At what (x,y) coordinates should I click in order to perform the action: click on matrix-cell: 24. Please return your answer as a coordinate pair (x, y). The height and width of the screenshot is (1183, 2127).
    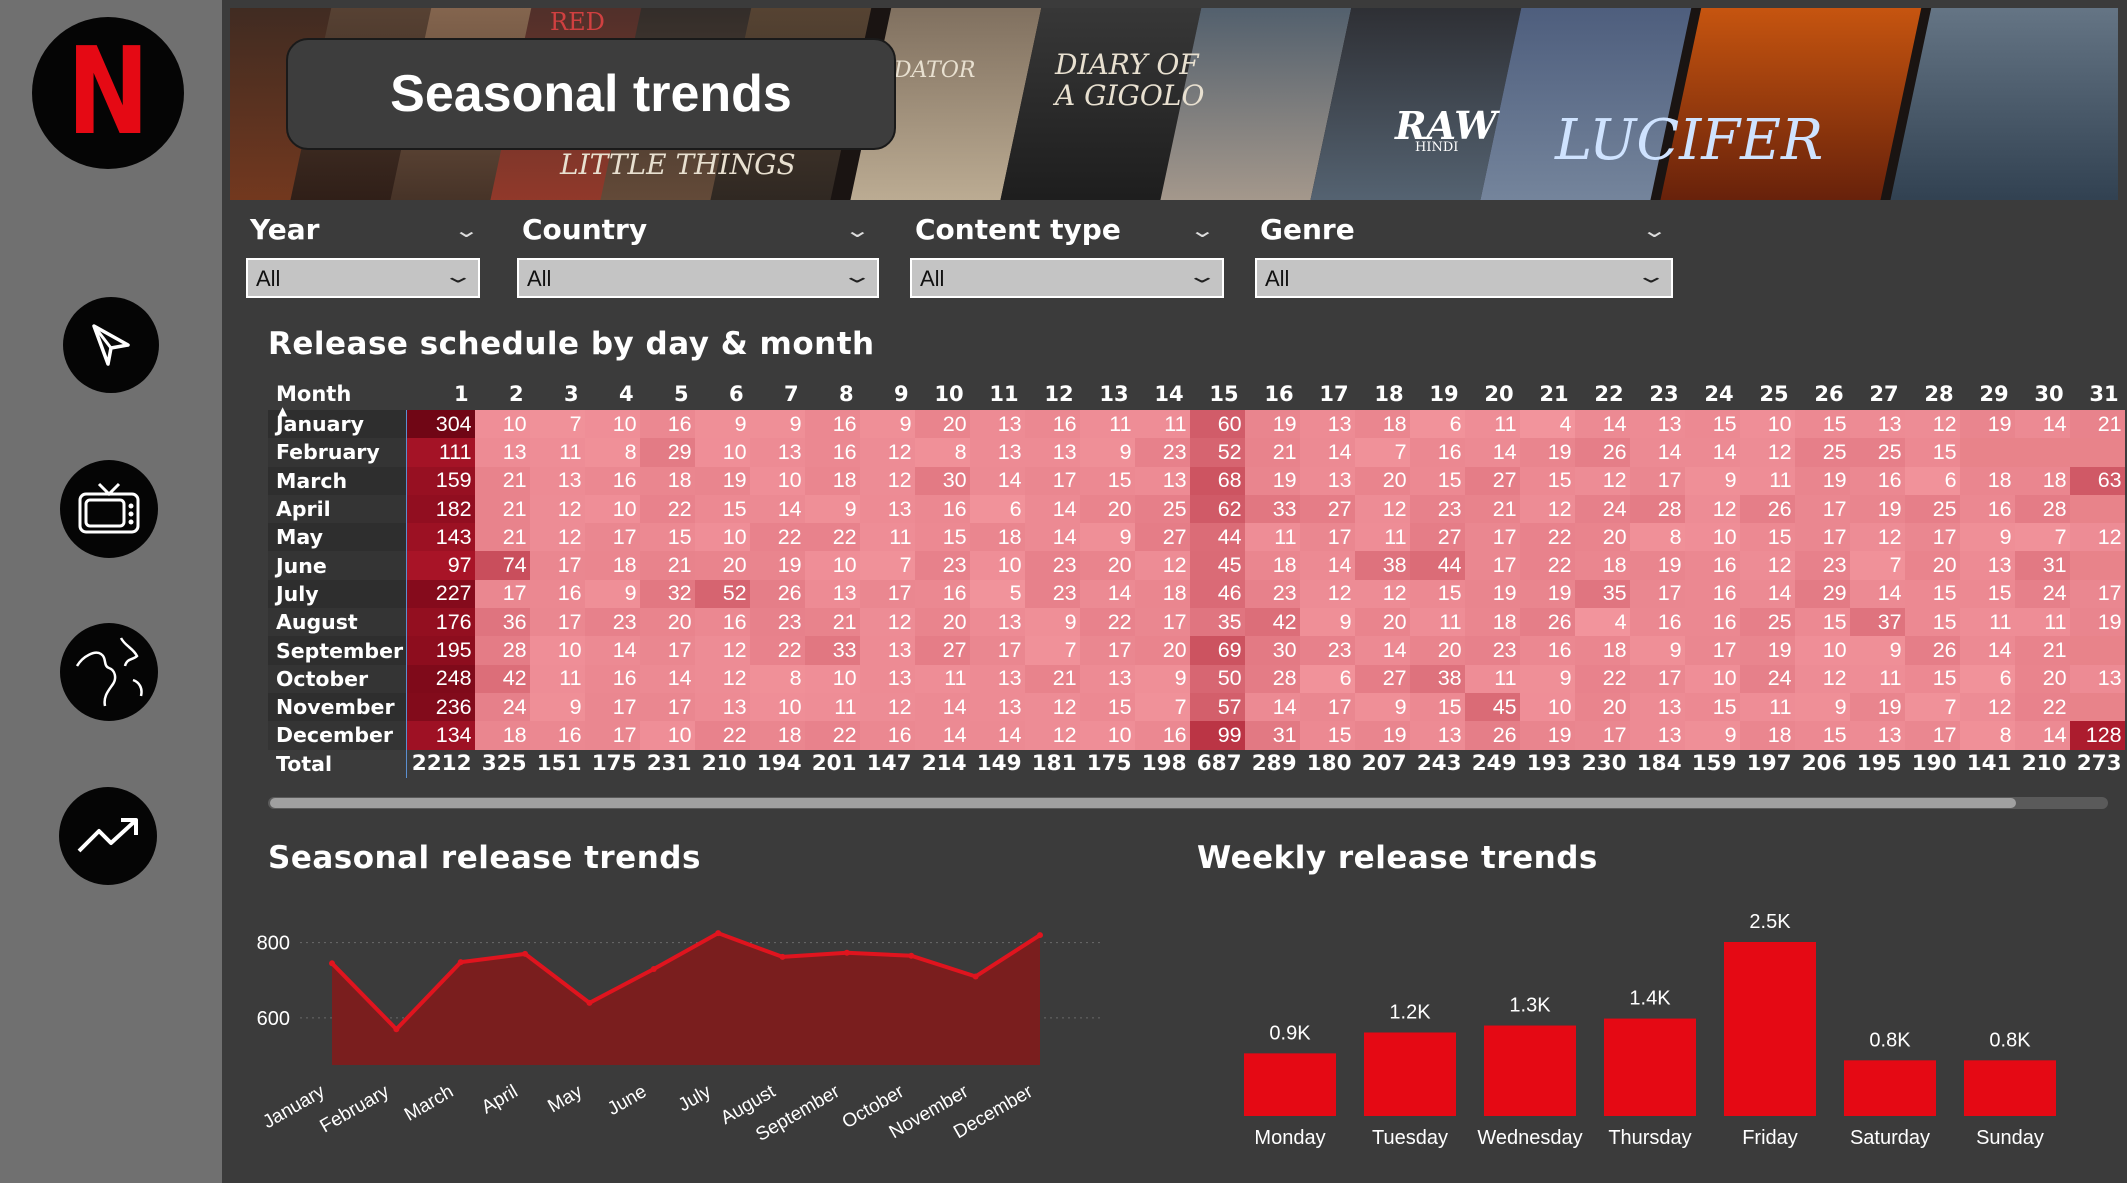
    Looking at the image, I should click on (2042, 594).